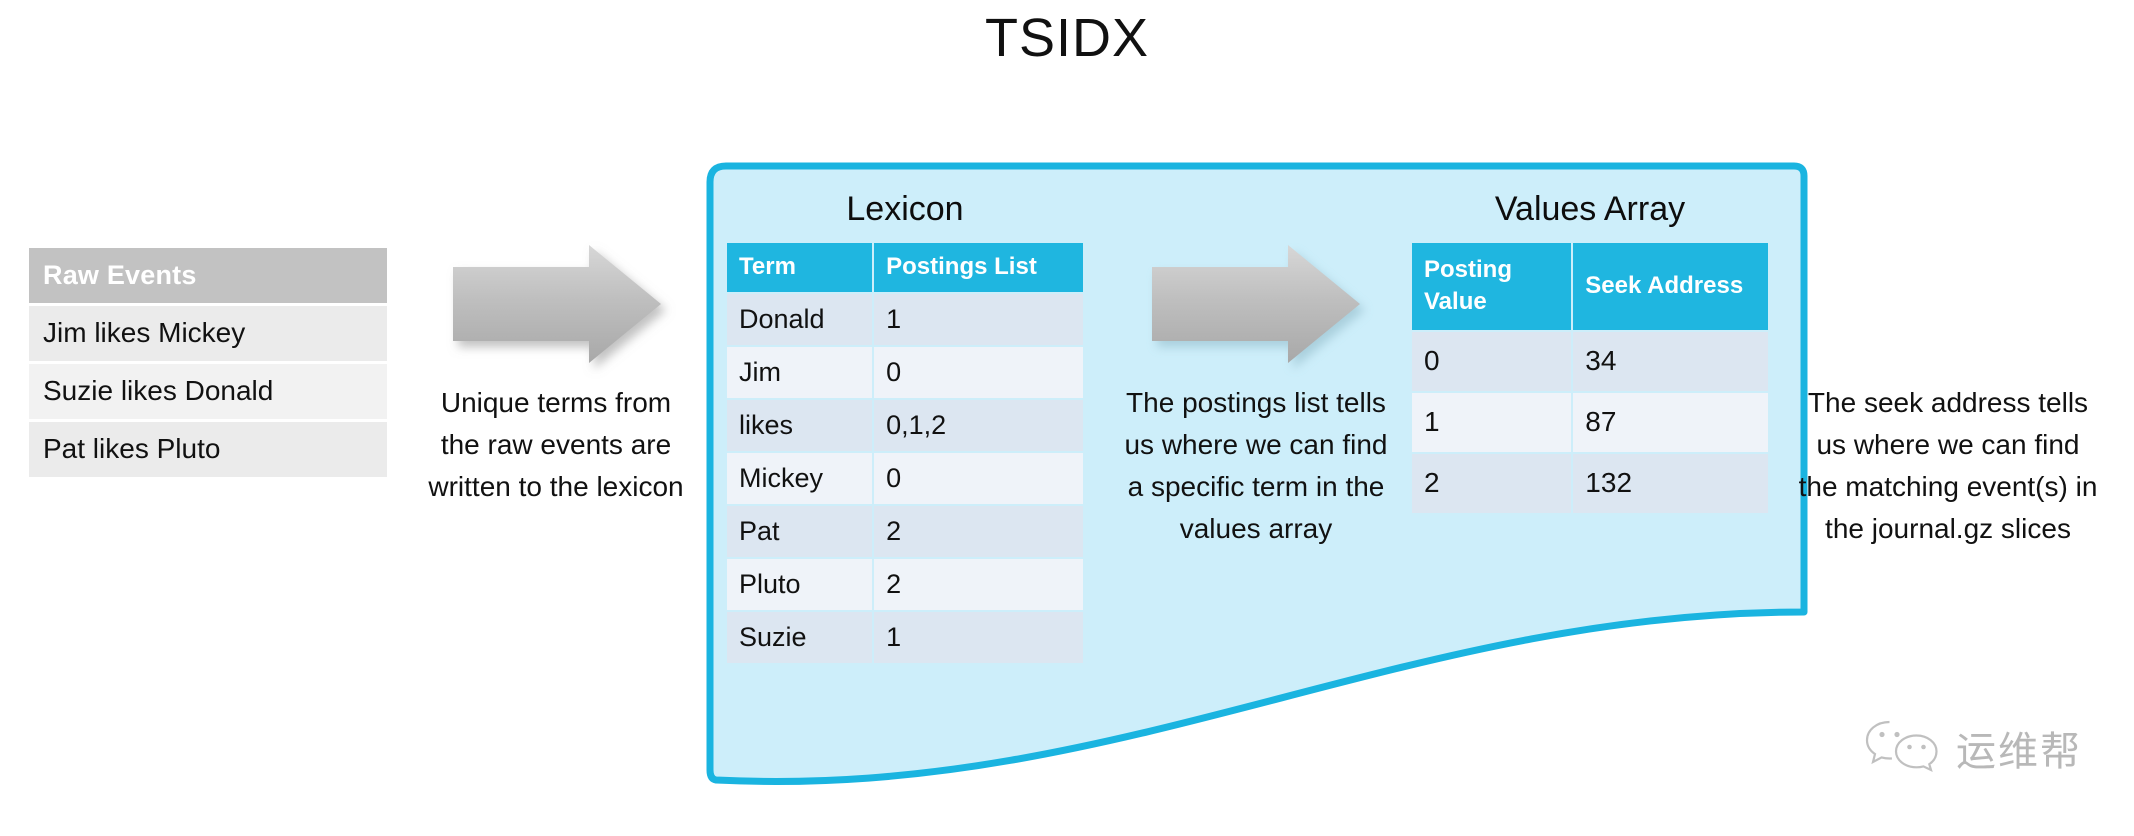 This screenshot has width=2134, height=836. I want to click on cell-term: Mickey, so click(800, 478).